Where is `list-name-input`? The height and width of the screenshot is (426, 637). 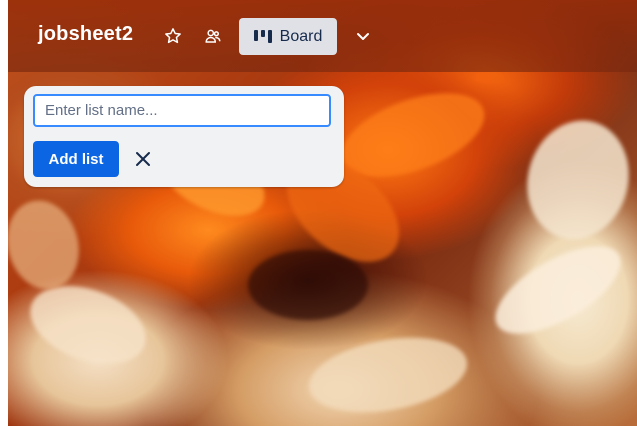 list-name-input is located at coordinates (182, 110).